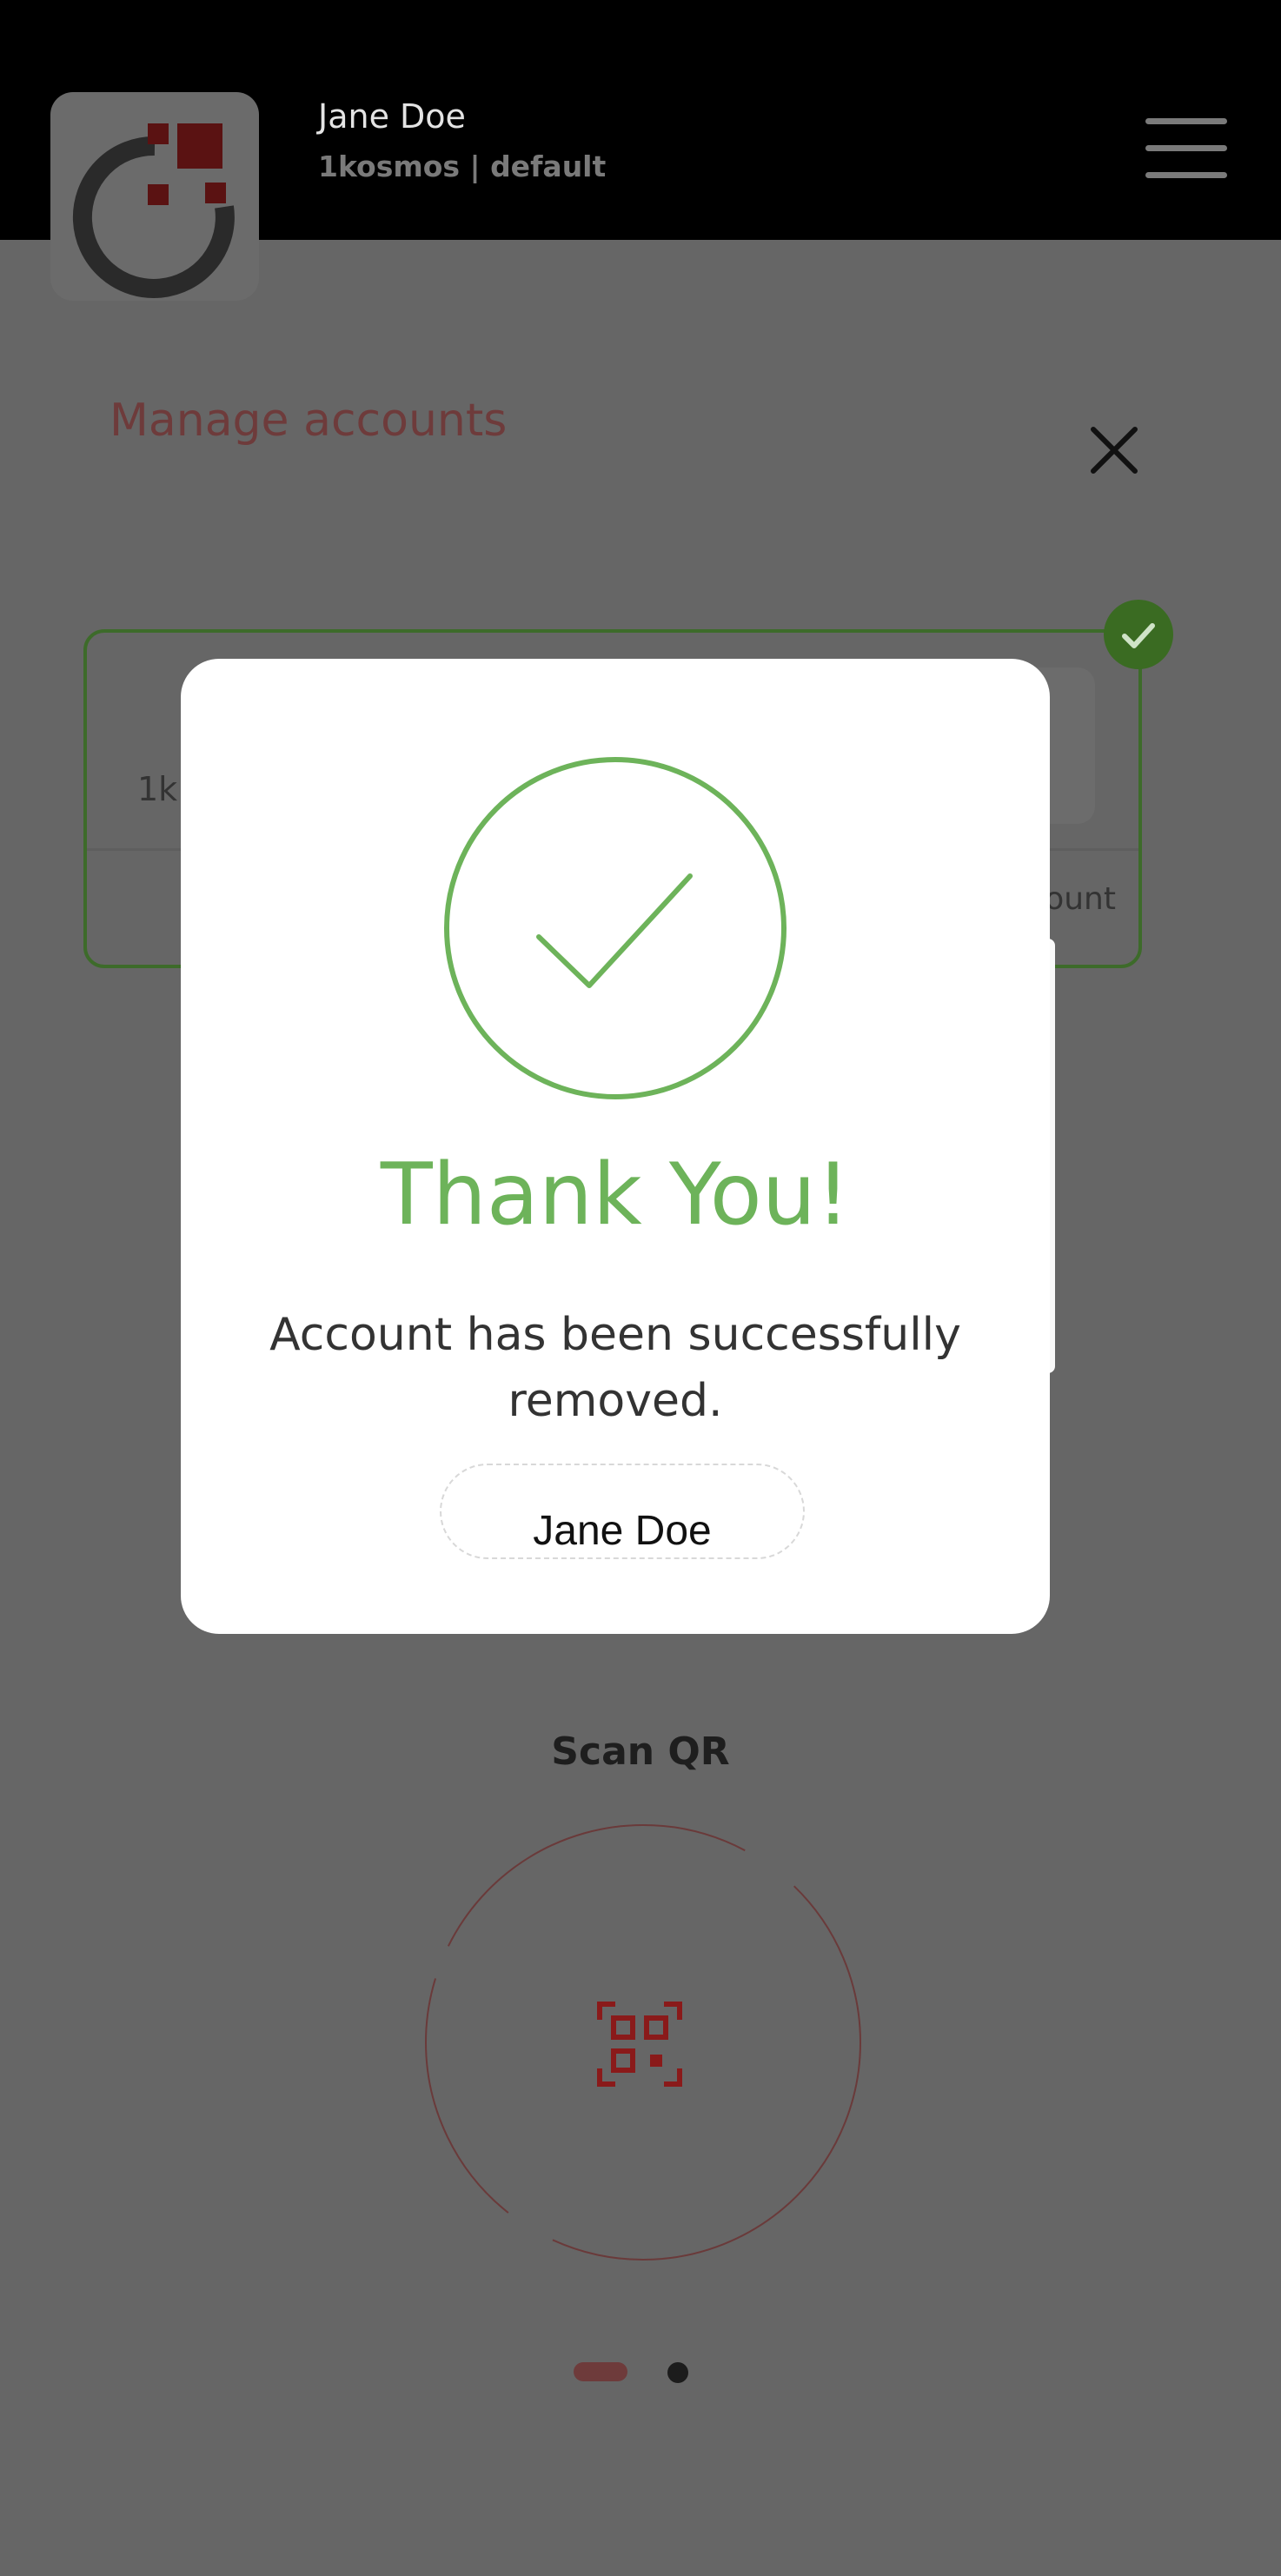  I want to click on hamburger-menu-icon, so click(1186, 148).